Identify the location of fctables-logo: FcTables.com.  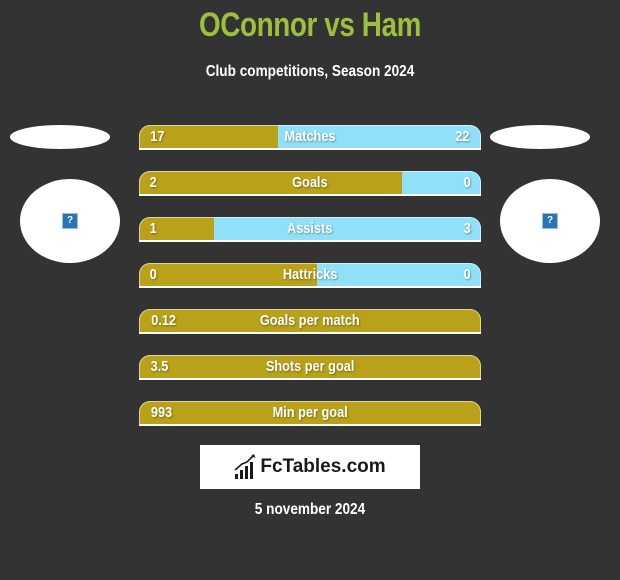
(310, 467).